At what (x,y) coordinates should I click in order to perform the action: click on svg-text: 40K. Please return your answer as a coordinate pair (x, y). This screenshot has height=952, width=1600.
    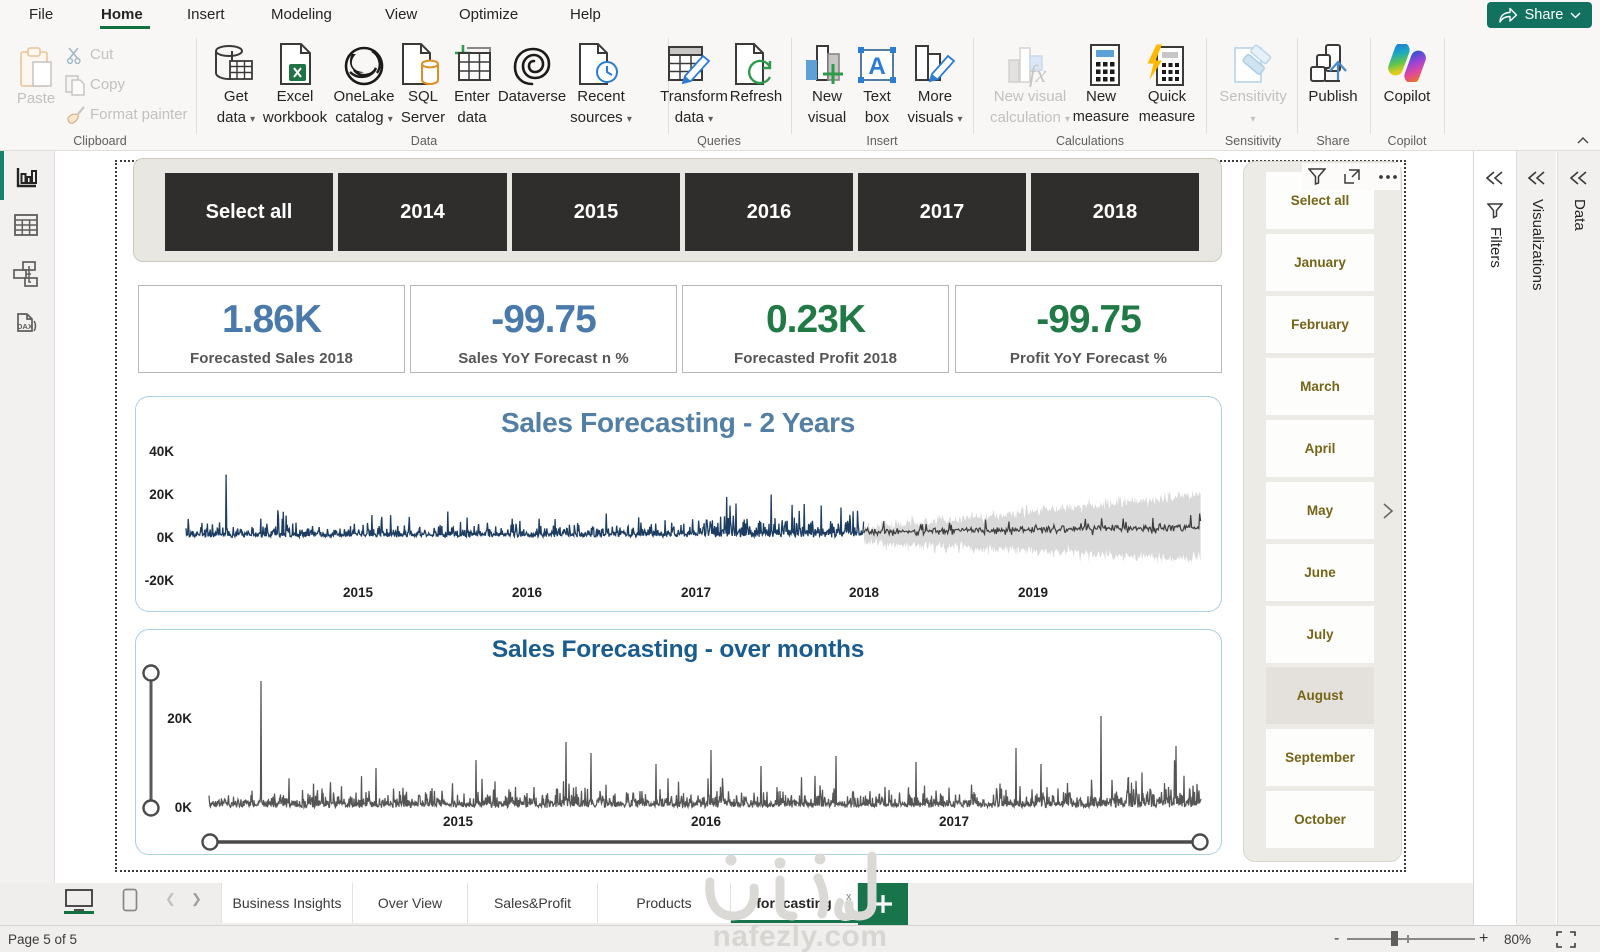
    Looking at the image, I should click on (161, 451).